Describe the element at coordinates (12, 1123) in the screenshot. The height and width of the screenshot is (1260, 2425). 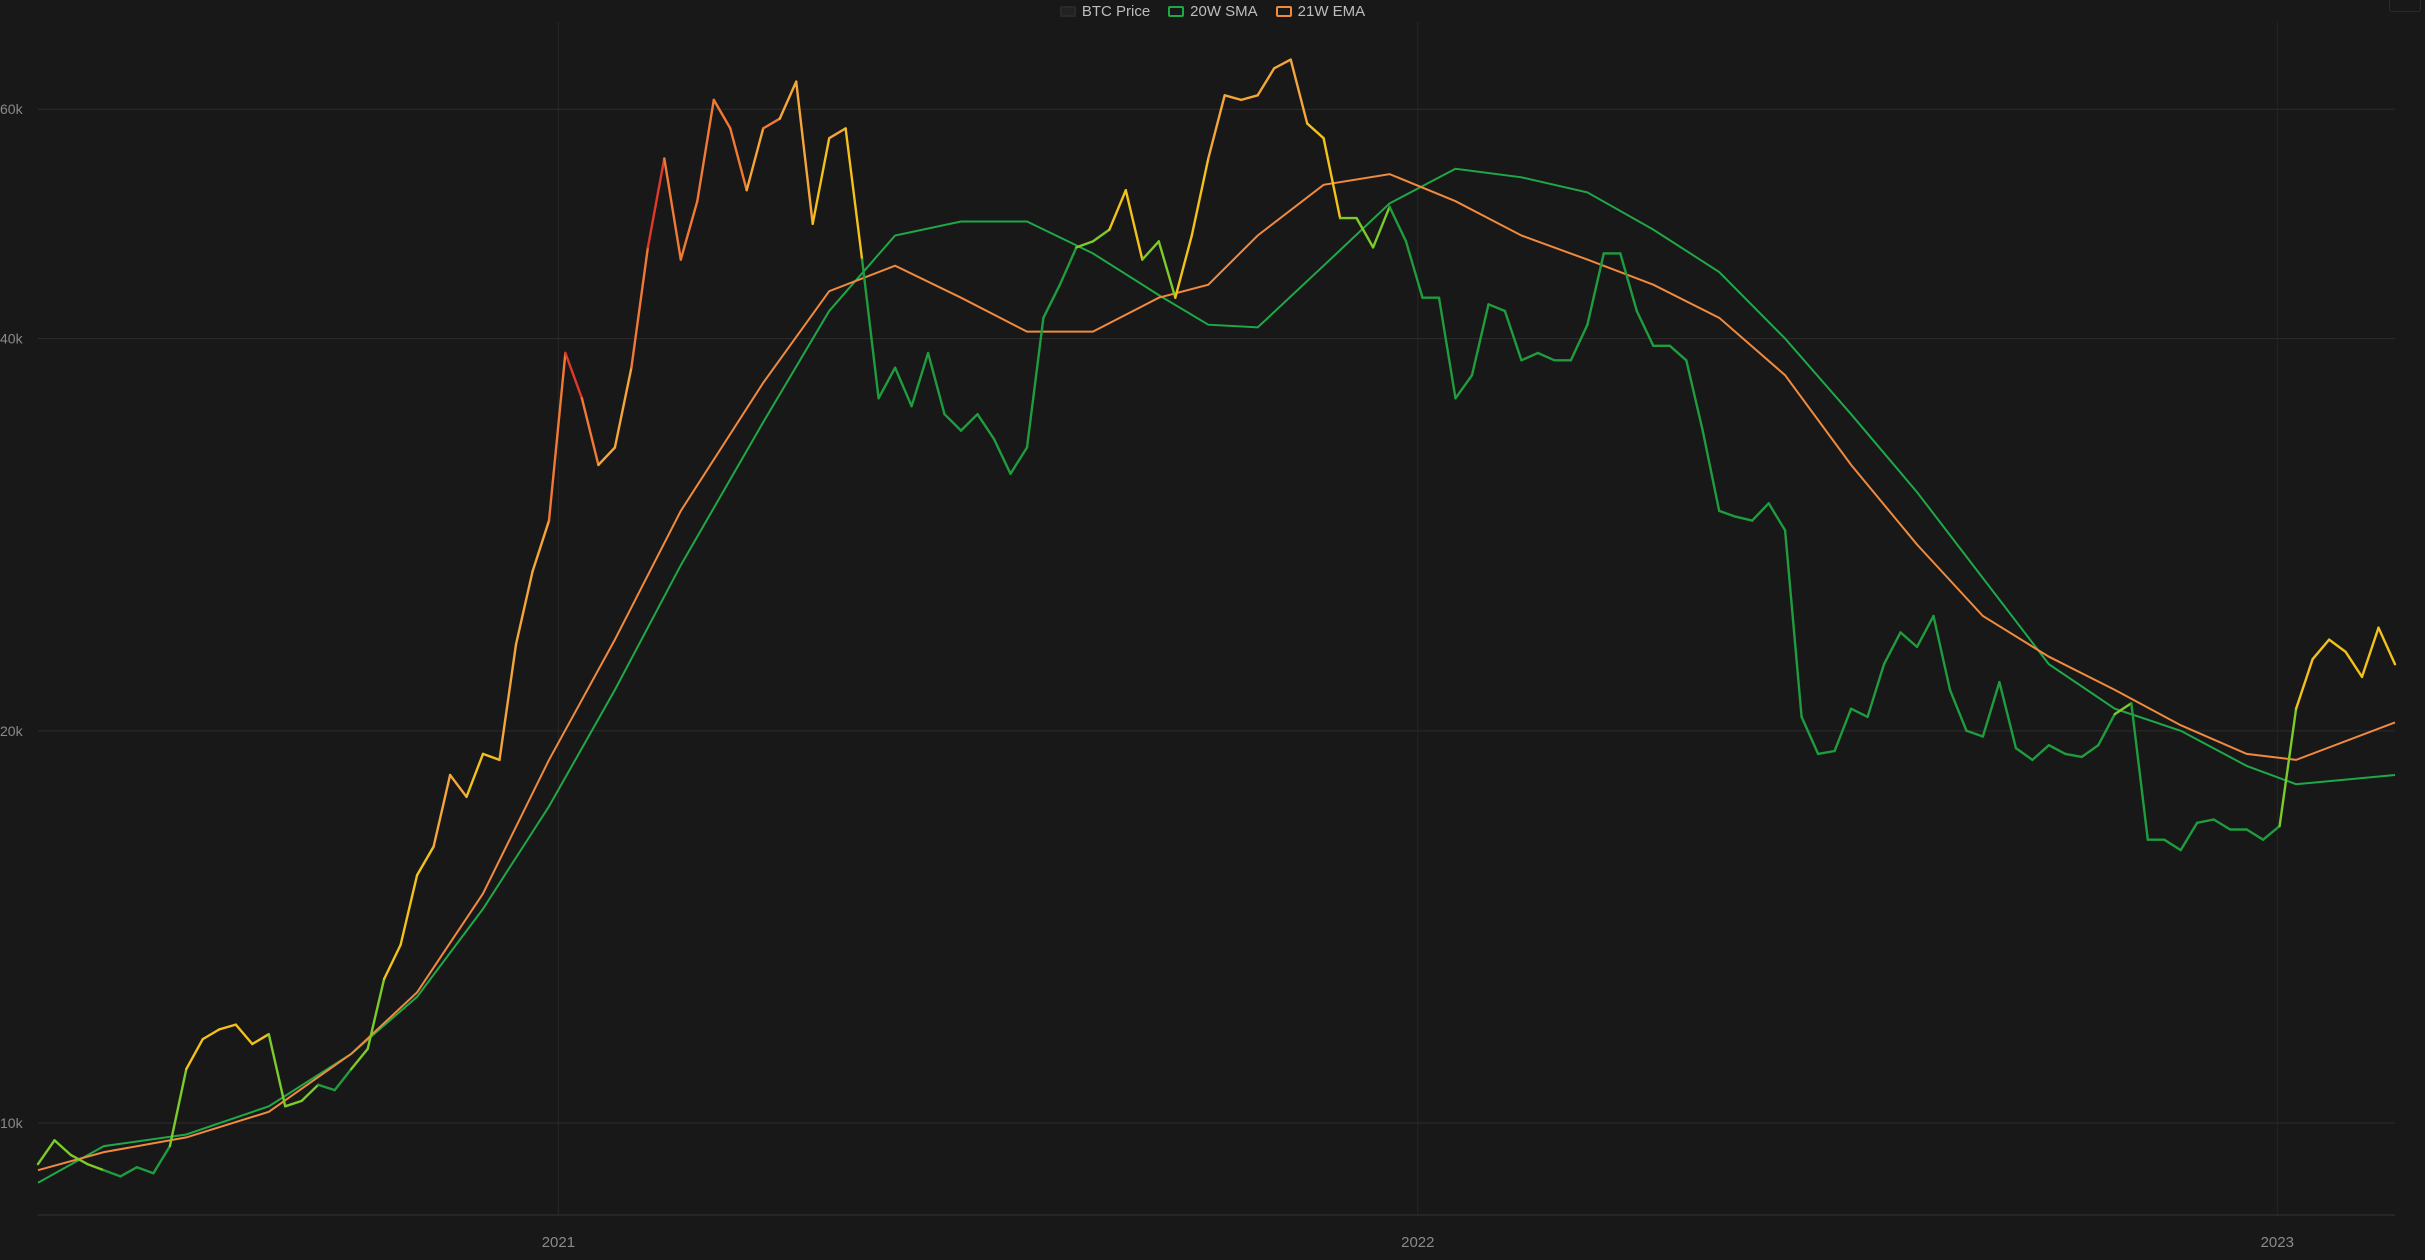
I see `y-tick-label: 10k` at that location.